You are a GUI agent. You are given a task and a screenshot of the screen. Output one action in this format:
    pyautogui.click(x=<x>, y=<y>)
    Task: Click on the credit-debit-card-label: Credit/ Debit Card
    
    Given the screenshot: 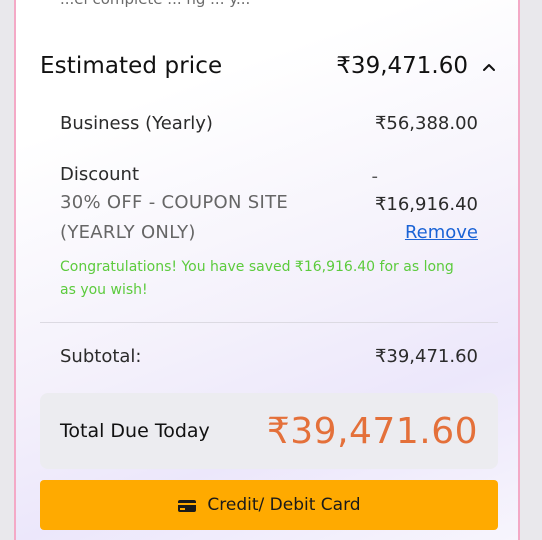 What is the action you would take?
    pyautogui.click(x=284, y=505)
    